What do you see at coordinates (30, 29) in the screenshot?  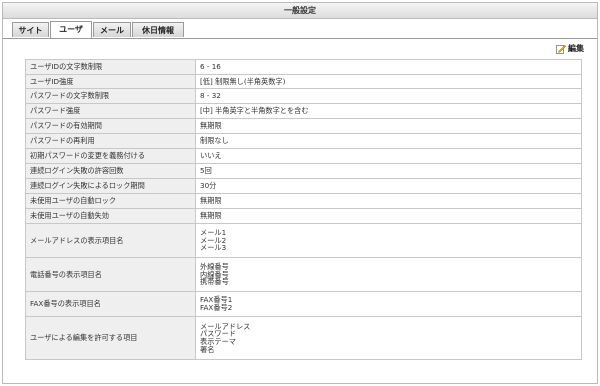 I see `tab-site: サイト` at bounding box center [30, 29].